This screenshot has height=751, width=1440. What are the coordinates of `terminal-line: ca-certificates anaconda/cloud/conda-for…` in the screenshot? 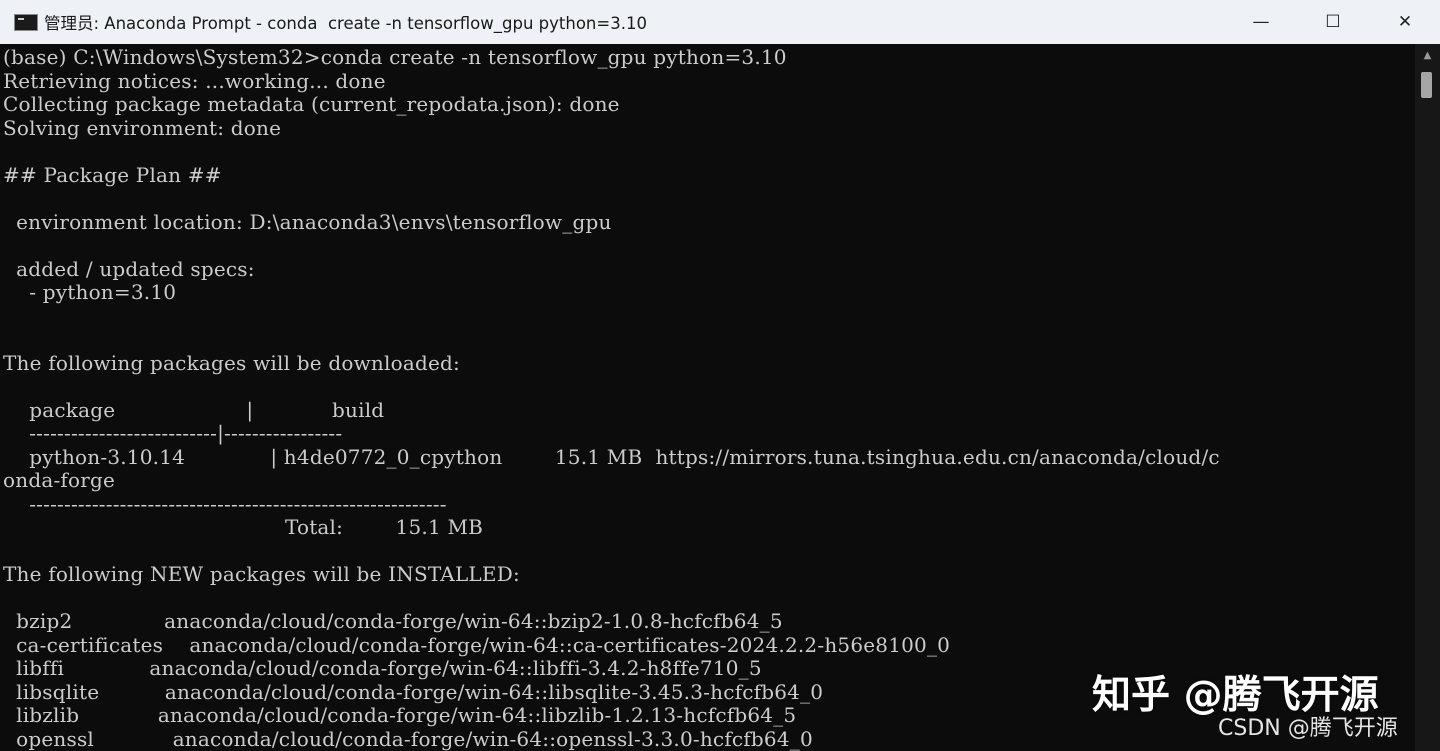 It's located at (477, 645).